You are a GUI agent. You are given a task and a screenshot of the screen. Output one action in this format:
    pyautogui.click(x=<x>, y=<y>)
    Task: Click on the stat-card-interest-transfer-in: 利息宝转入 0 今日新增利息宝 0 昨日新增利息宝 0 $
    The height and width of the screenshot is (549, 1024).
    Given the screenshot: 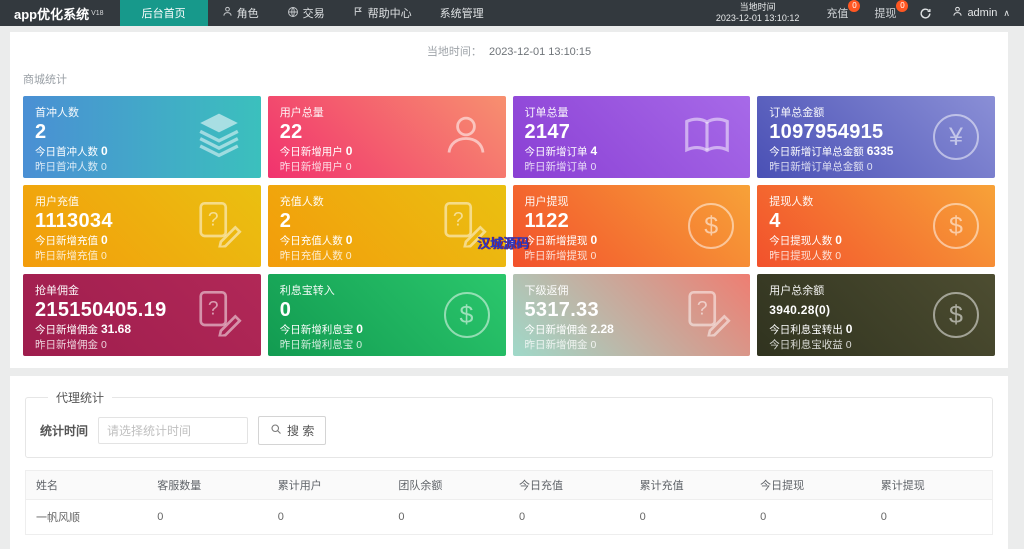 What is the action you would take?
    pyautogui.click(x=386, y=315)
    